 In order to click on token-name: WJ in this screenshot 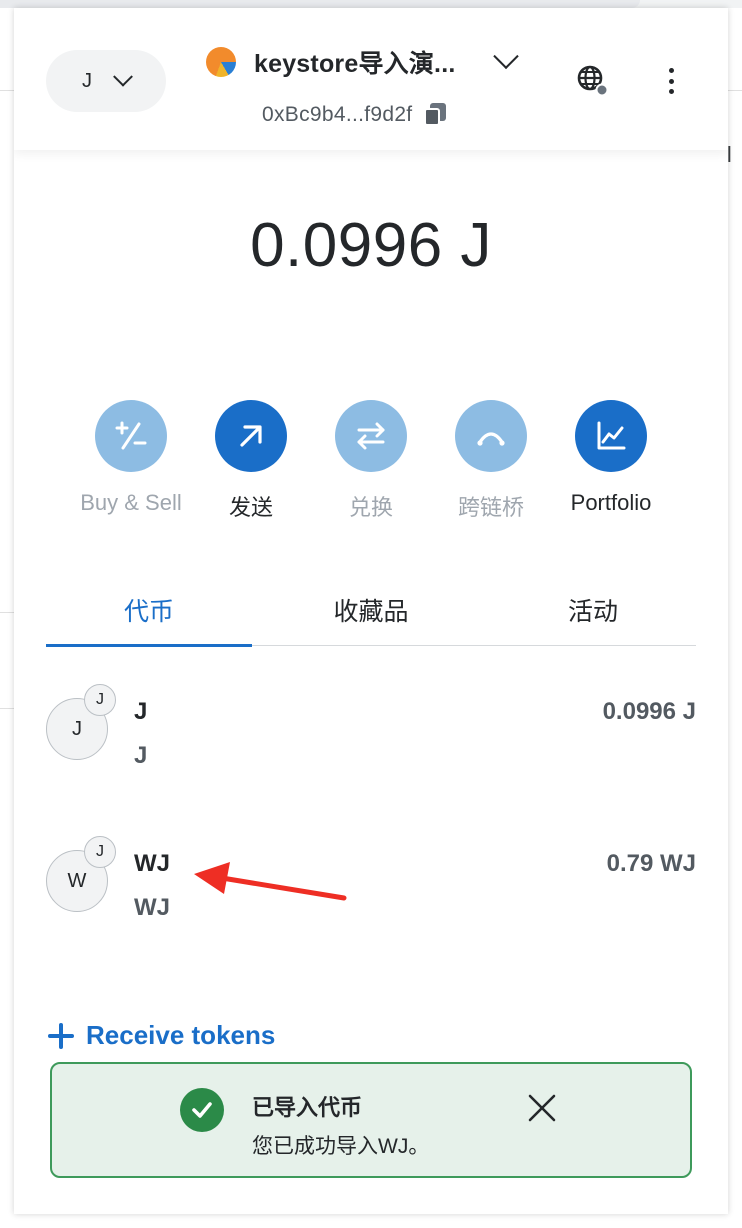, I will do `click(152, 863)`.